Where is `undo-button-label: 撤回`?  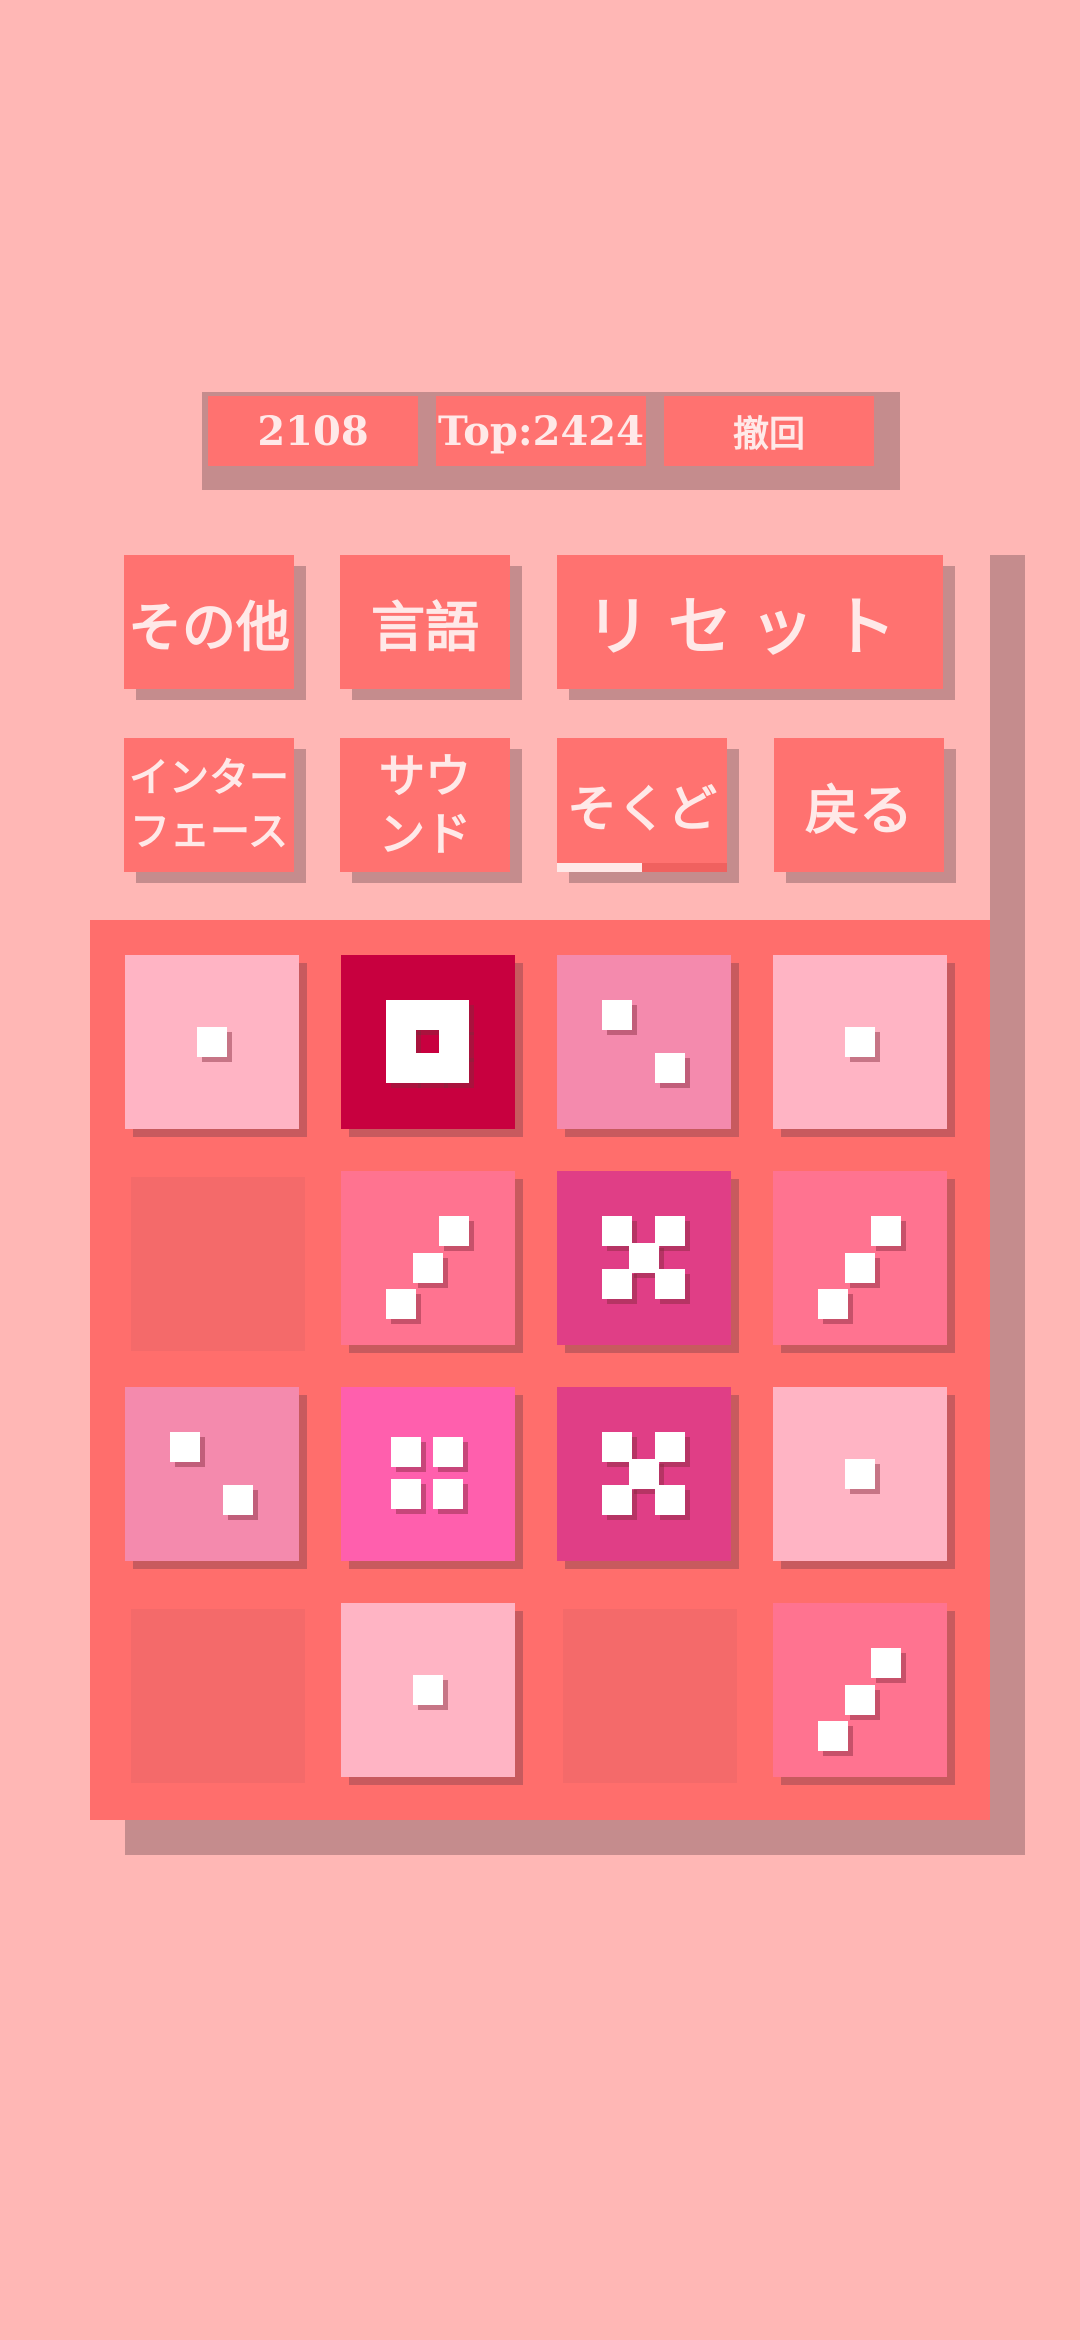 undo-button-label: 撤回 is located at coordinates (768, 434).